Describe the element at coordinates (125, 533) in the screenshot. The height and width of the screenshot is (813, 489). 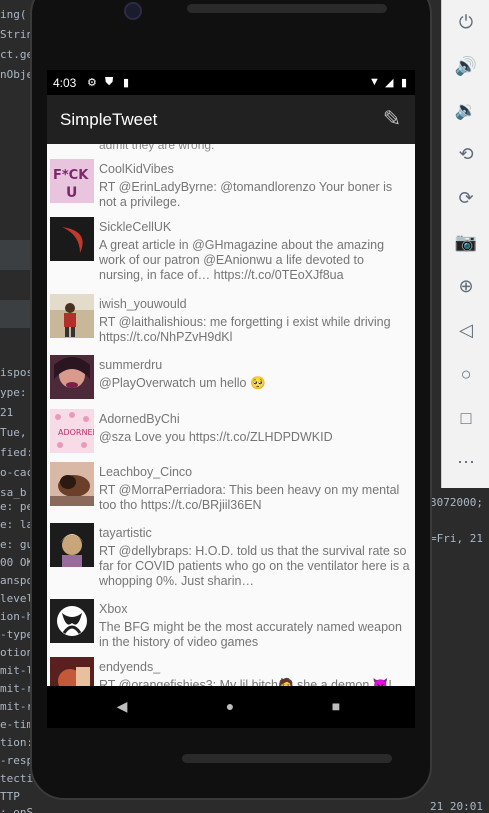
I see `tweet-username: tayartistic` at that location.